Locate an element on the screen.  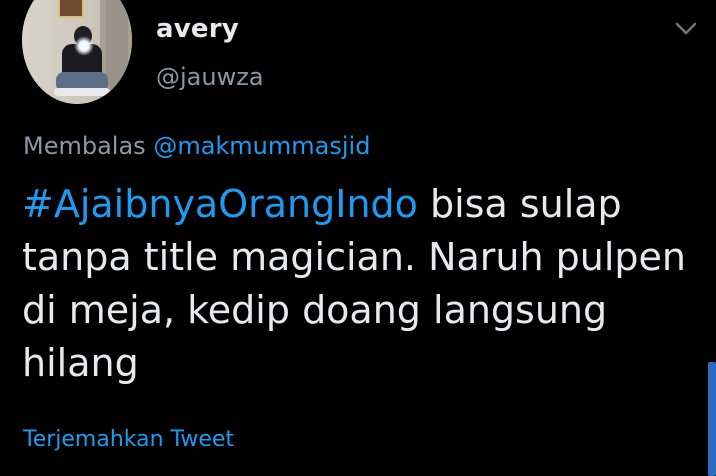
reply-prefix: Membalas is located at coordinates (84, 146).